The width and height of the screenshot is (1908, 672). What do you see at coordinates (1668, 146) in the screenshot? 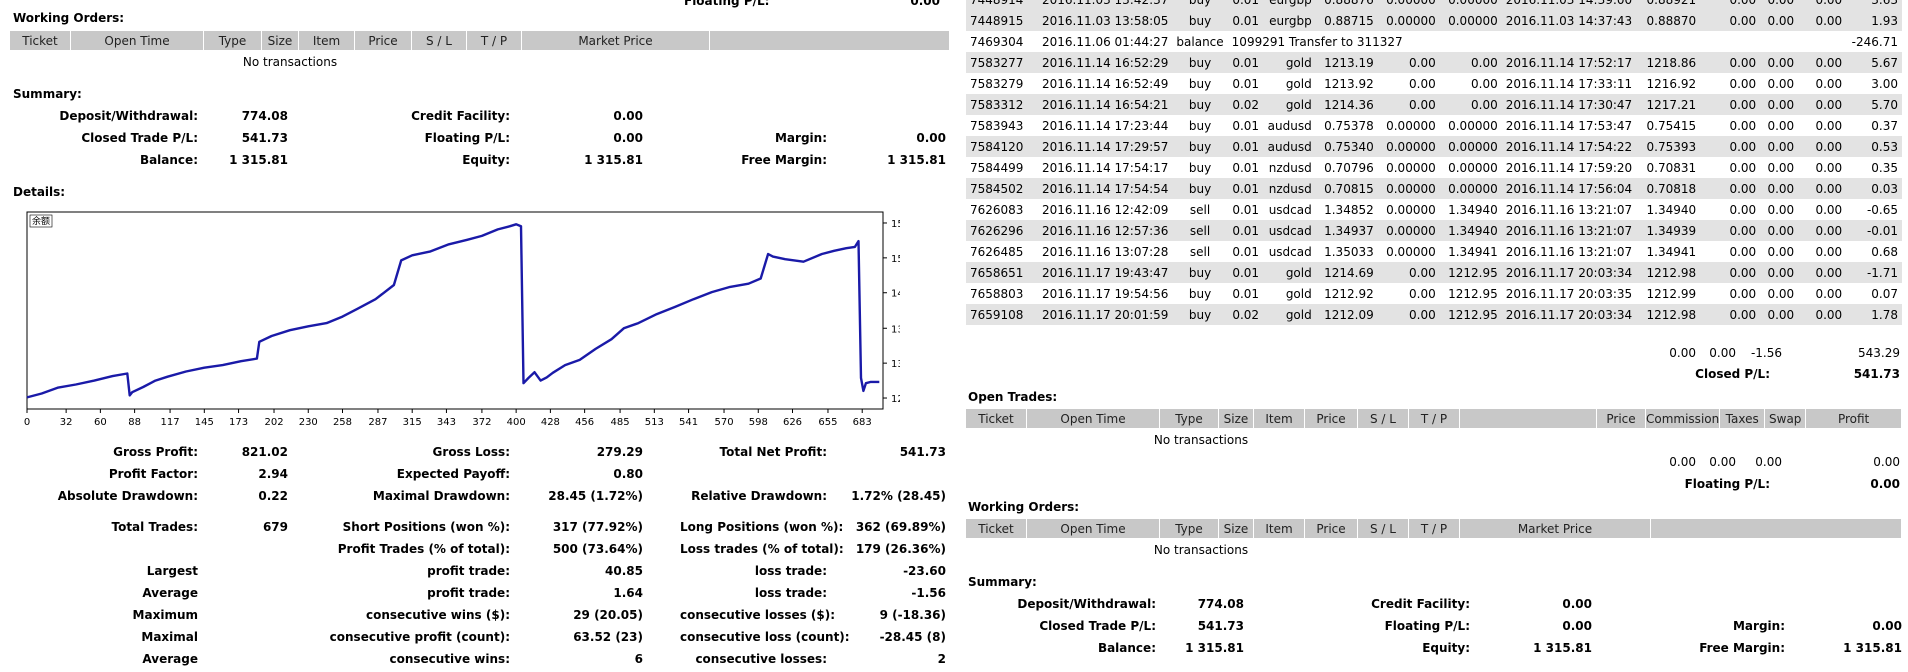
I see `trade-cell: 0.75393` at bounding box center [1668, 146].